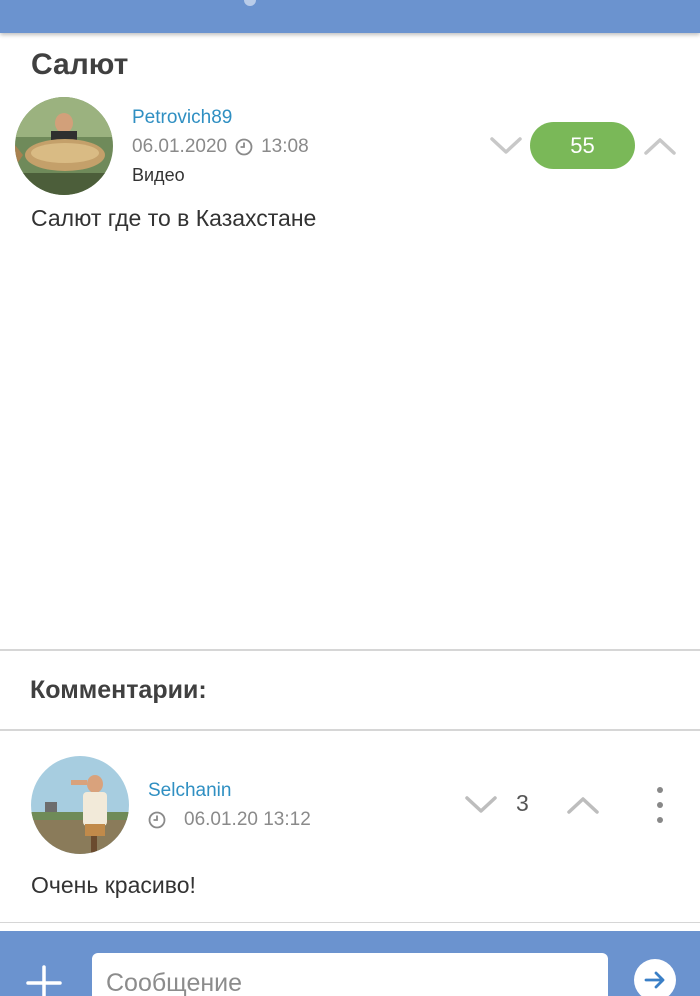 The width and height of the screenshot is (700, 996). Describe the element at coordinates (158, 175) in the screenshot. I see `post-type-label: Видео` at that location.